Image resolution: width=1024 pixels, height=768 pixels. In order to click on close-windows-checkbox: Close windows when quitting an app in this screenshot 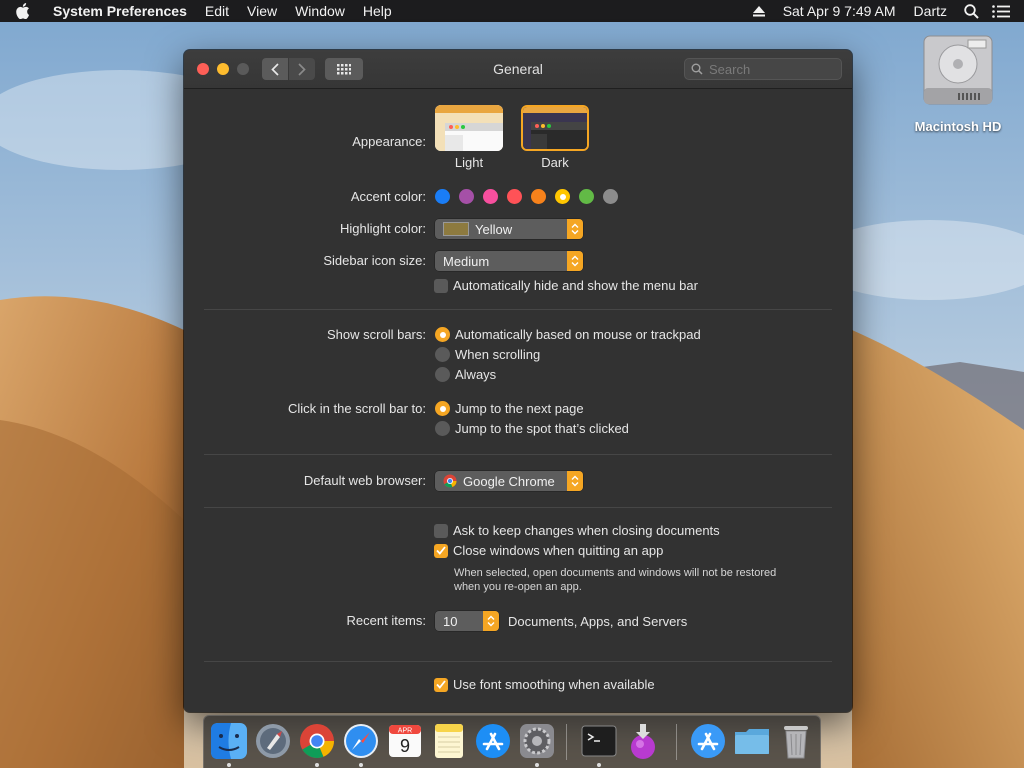, I will do `click(548, 550)`.